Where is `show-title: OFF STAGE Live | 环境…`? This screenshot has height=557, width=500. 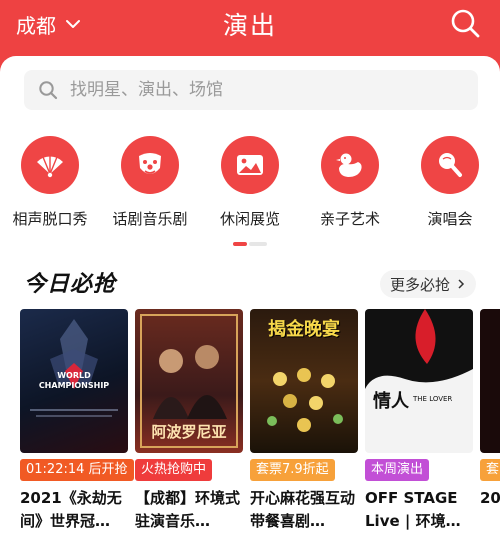 show-title: OFF STAGE Live | 环境… is located at coordinates (413, 509).